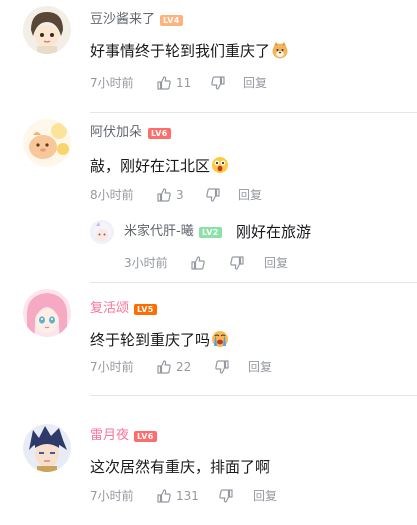 The height and width of the screenshot is (525, 417). I want to click on comment-body: 敲，刚好在江北区, so click(150, 166).